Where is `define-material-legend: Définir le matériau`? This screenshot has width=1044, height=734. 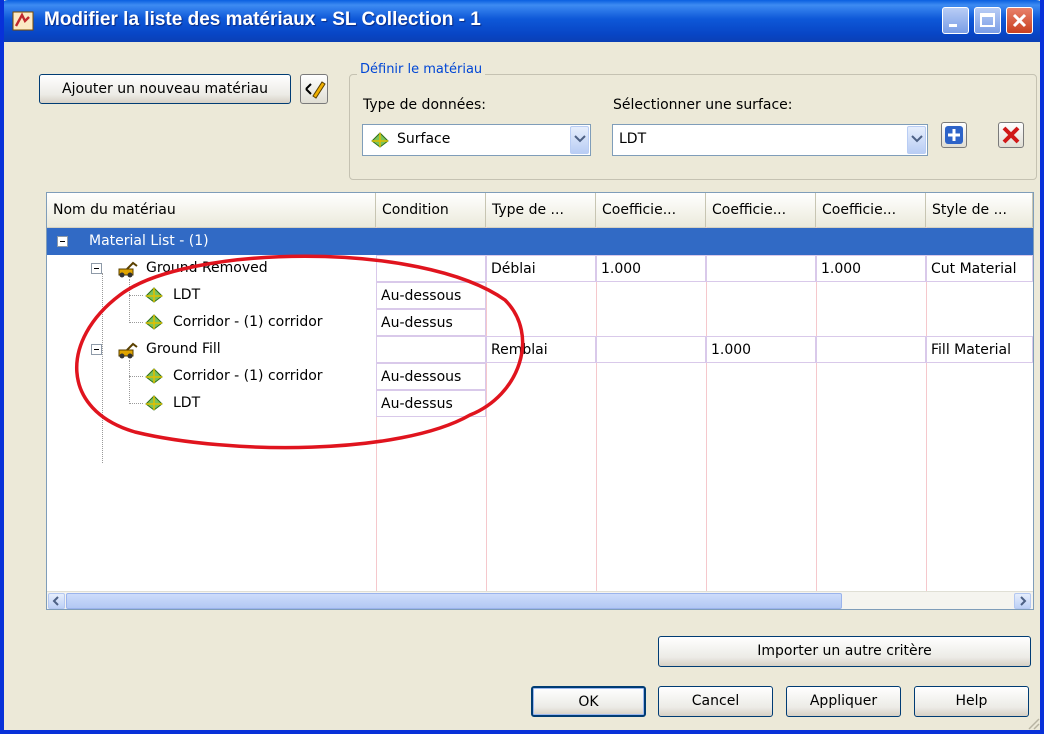
define-material-legend: Définir le matériau is located at coordinates (421, 69).